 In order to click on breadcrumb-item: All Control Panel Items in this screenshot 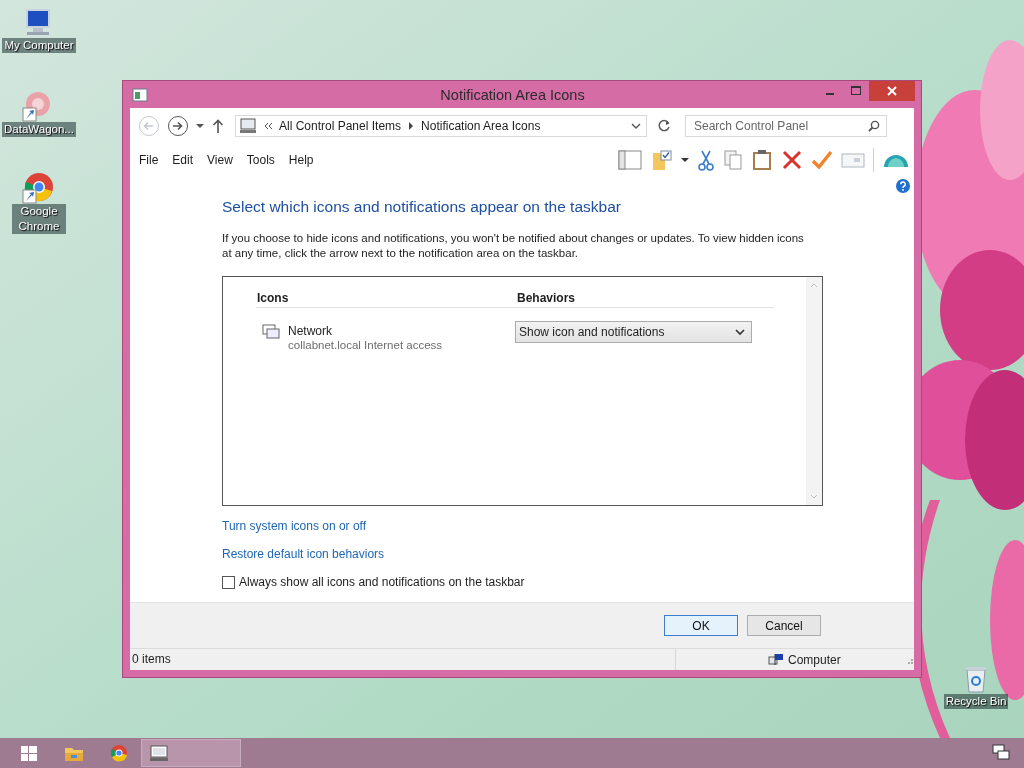, I will do `click(340, 126)`.